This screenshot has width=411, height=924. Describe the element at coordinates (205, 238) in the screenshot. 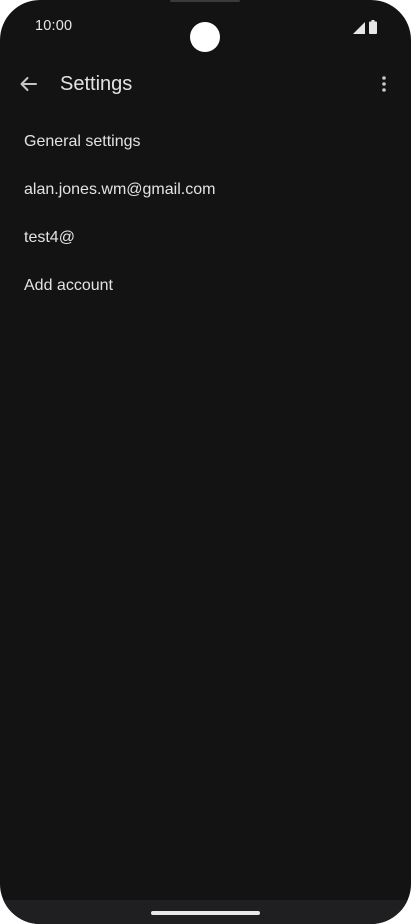

I see `account-item-test4: test4@` at that location.